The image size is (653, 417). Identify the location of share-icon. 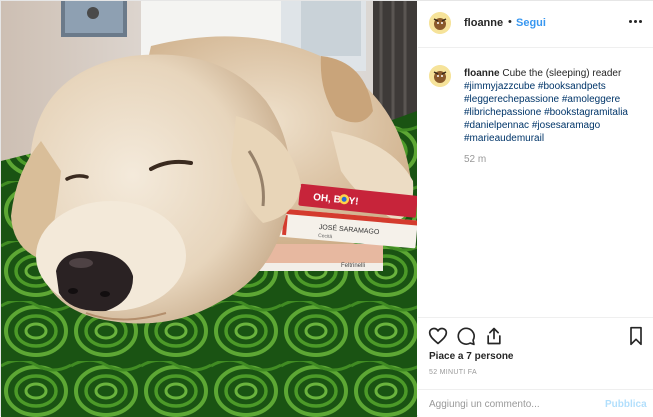
(494, 336).